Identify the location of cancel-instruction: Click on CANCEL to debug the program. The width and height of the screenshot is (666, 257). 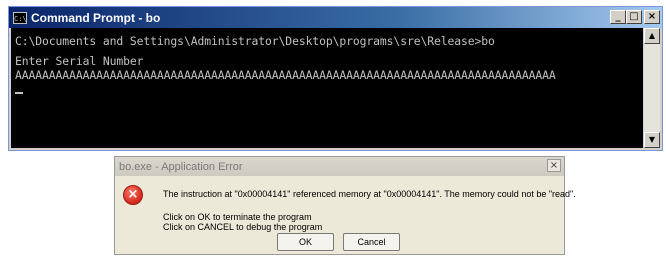
(243, 227).